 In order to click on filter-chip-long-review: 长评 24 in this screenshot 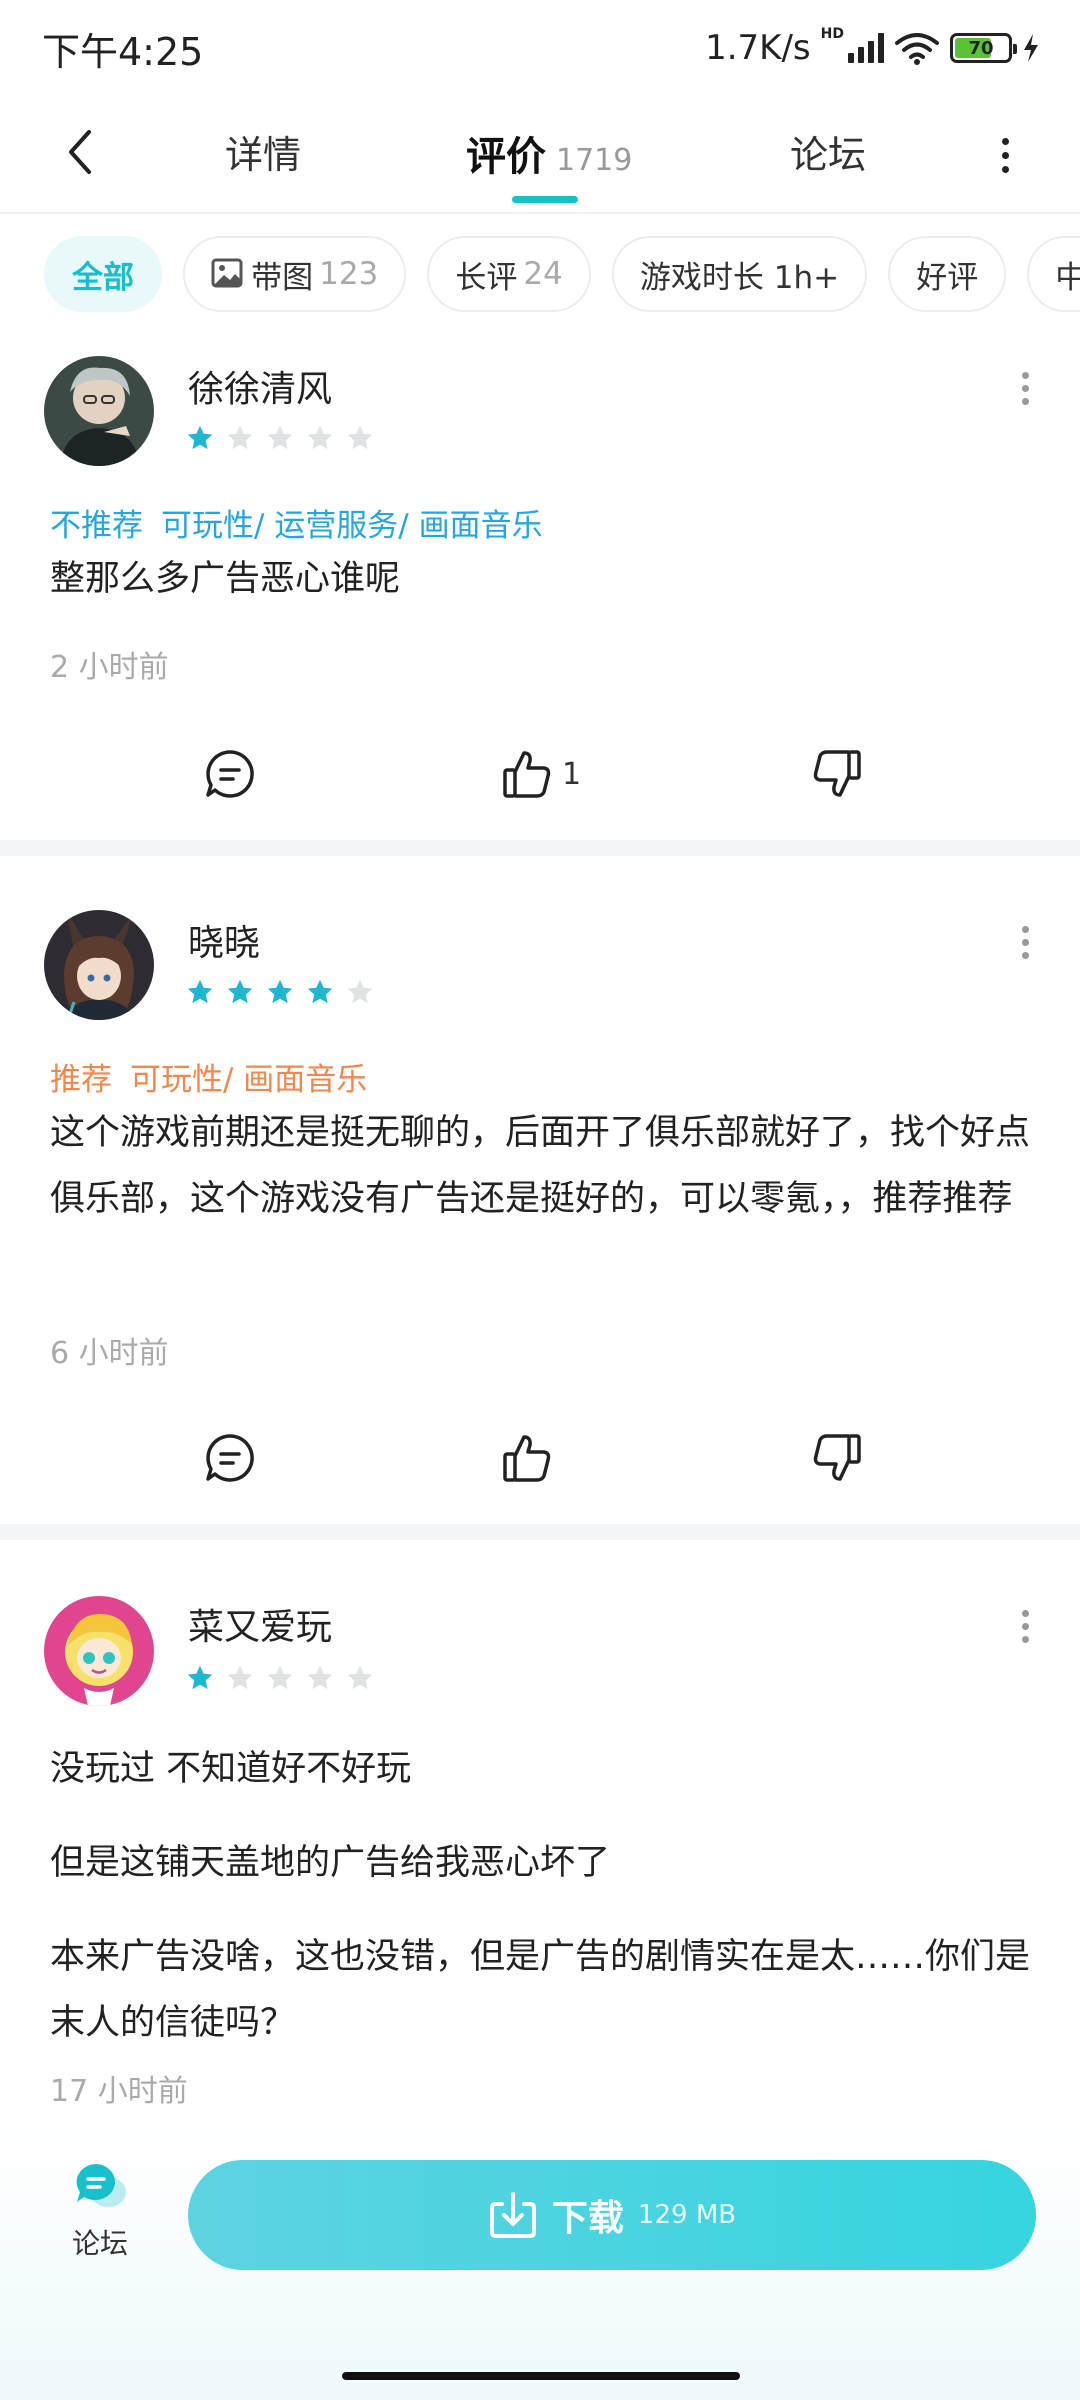, I will do `click(509, 274)`.